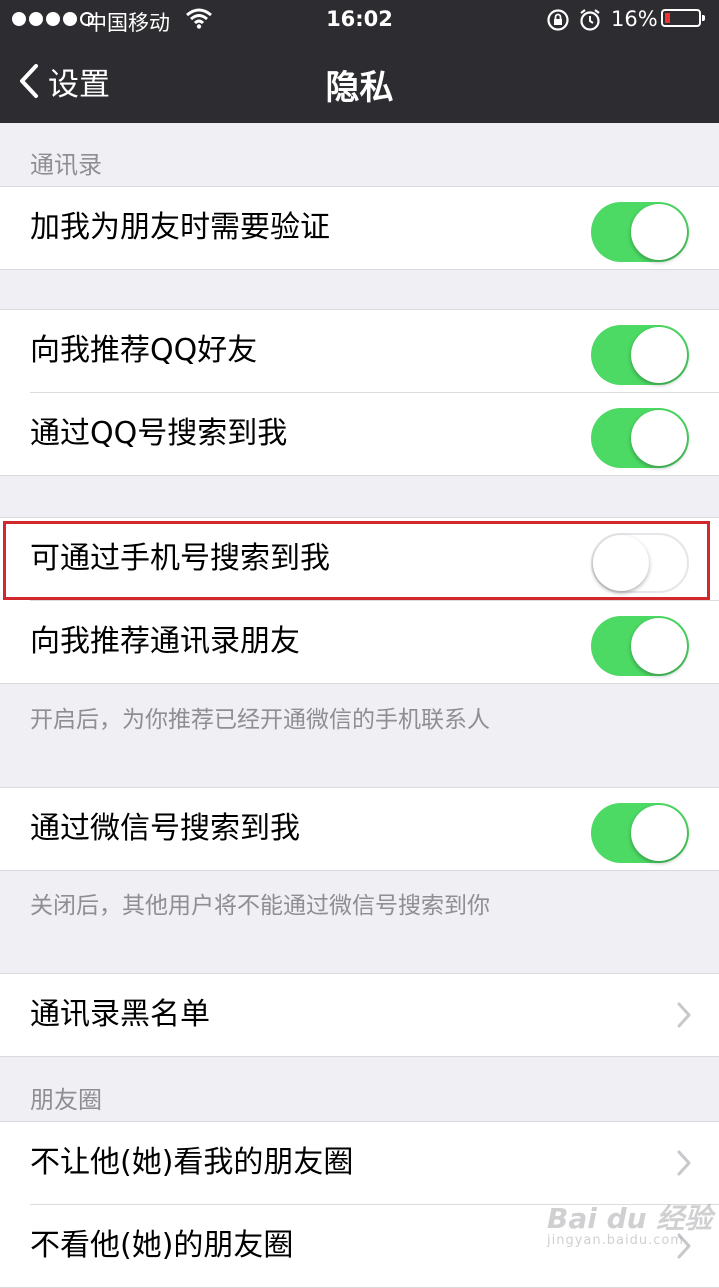  I want to click on recommend-contacts-toggle, so click(640, 646).